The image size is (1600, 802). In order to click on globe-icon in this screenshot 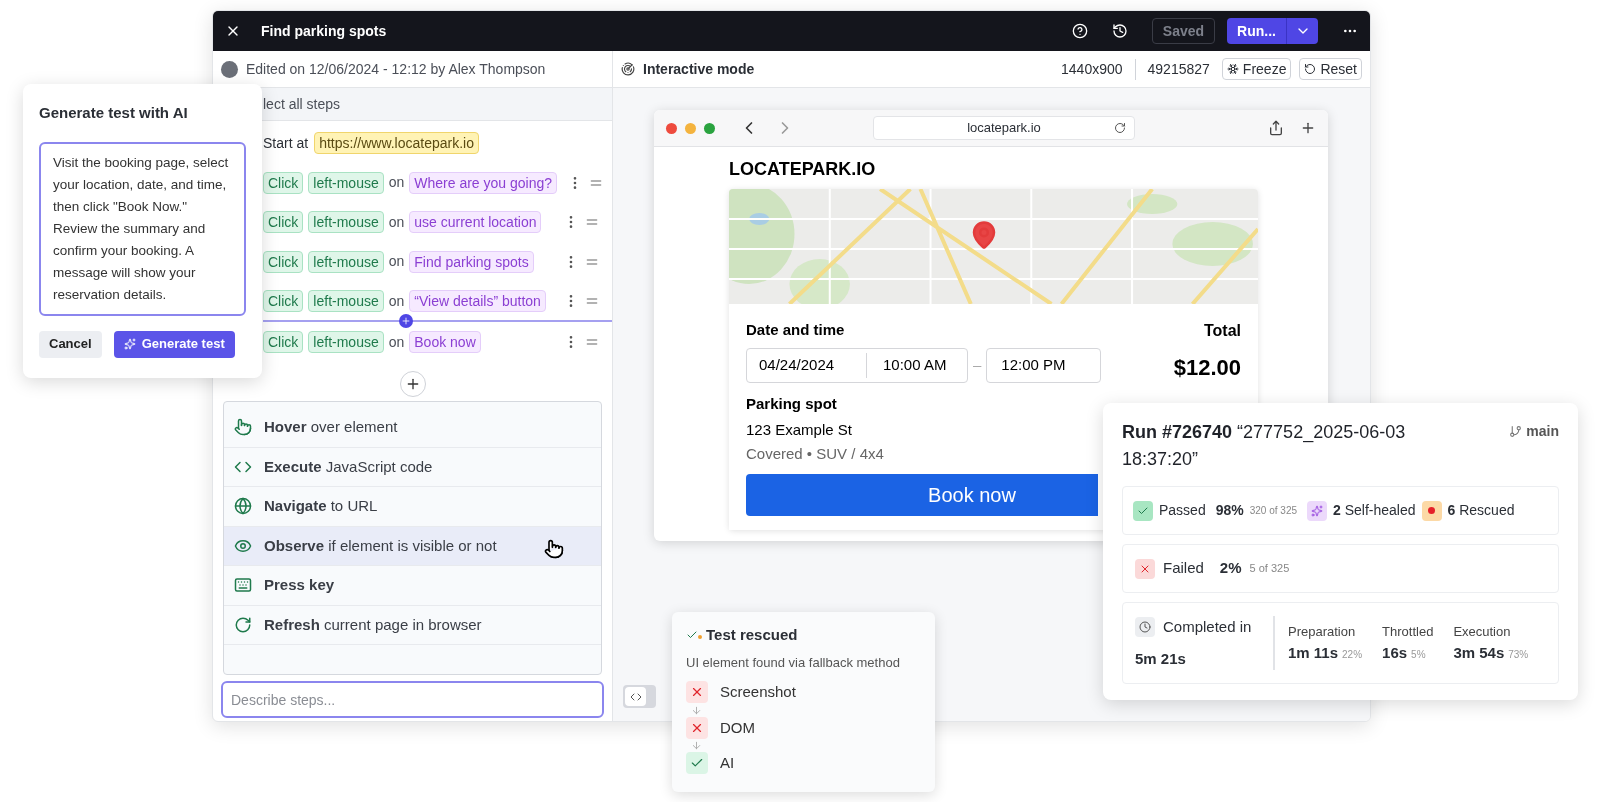, I will do `click(243, 506)`.